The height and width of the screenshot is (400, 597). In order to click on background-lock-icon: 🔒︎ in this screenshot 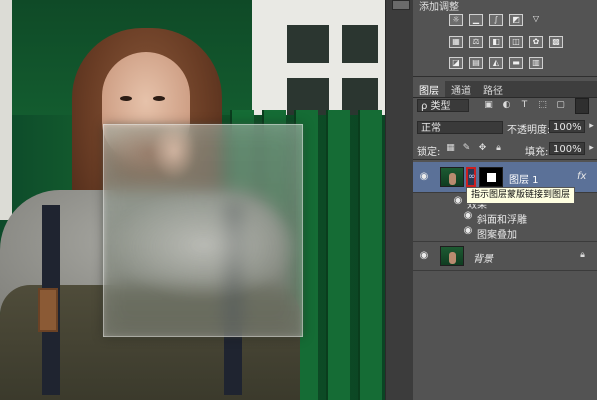, I will do `click(582, 255)`.